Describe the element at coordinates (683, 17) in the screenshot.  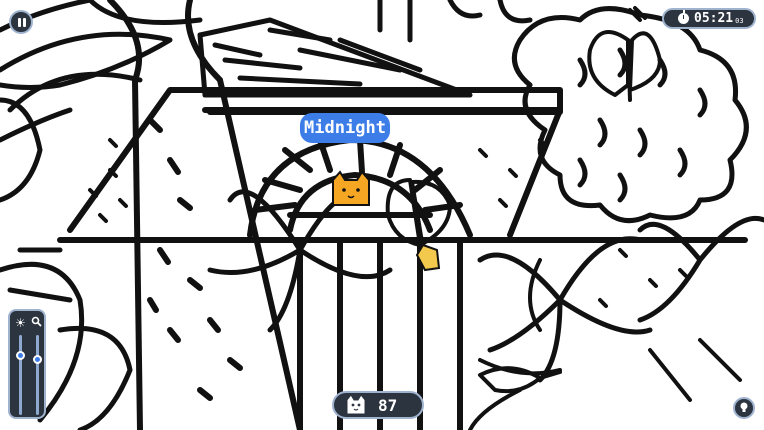
I see `stopwatch-icon` at that location.